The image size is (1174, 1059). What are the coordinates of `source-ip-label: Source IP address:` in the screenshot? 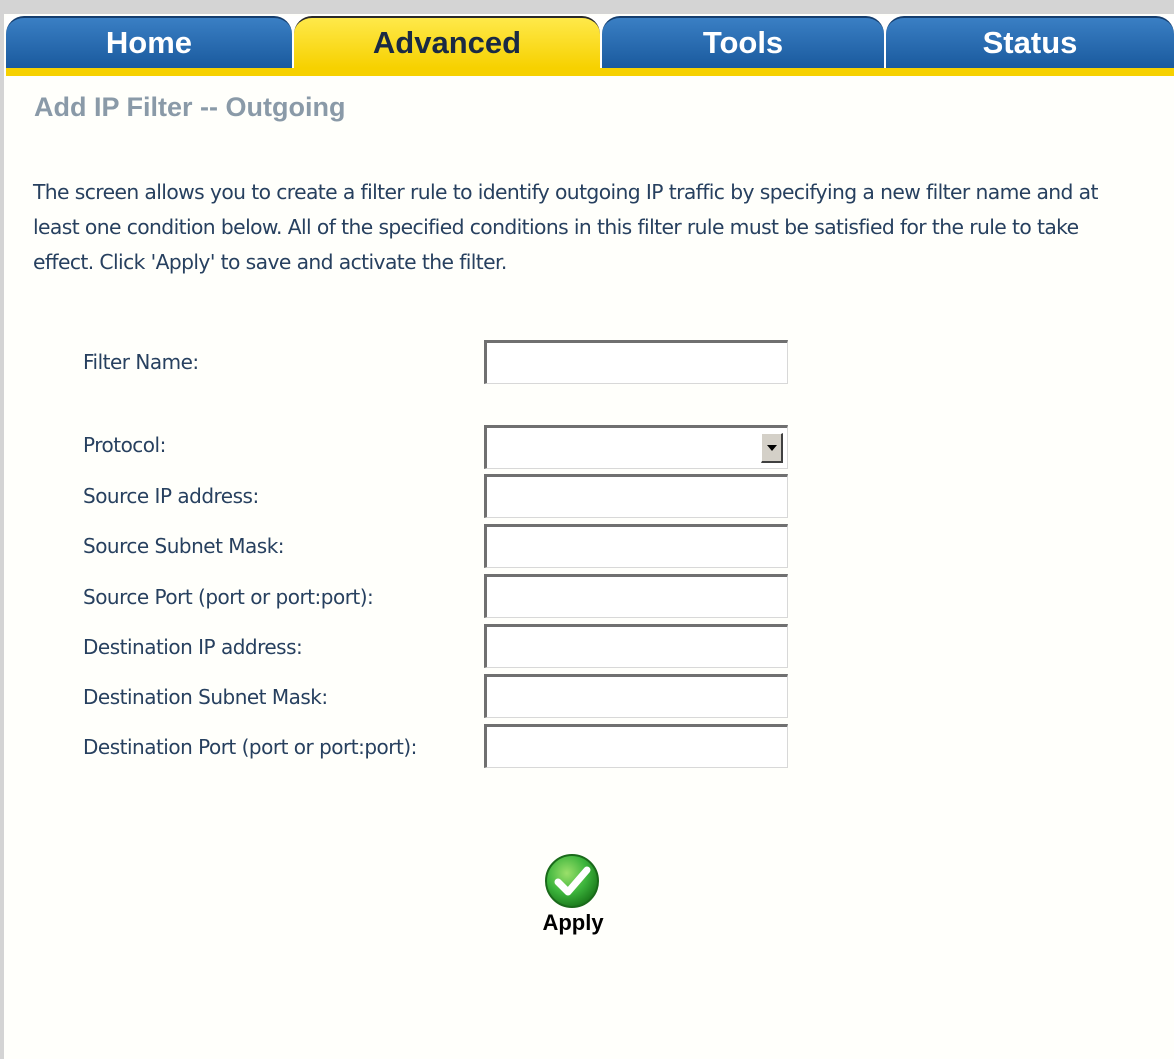 It's located at (171, 496).